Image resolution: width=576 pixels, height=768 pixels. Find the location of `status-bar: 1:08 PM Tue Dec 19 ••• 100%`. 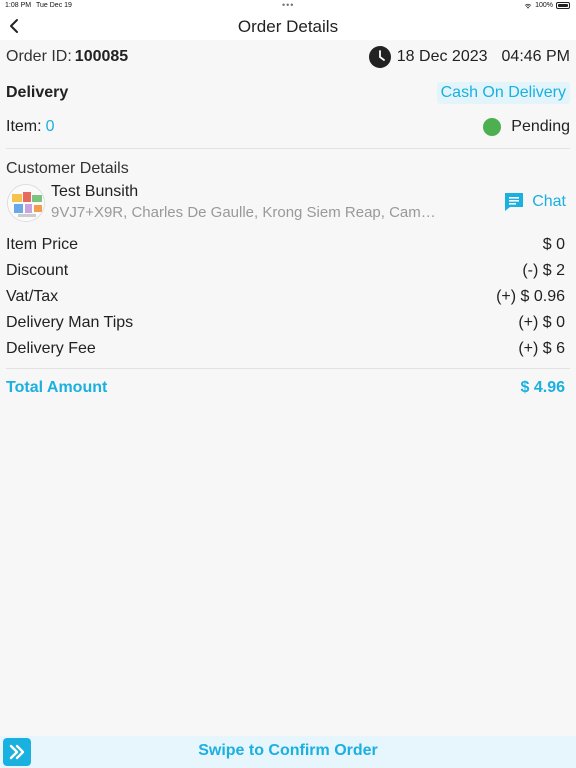

status-bar: 1:08 PM Tue Dec 19 ••• 100% is located at coordinates (288, 6).